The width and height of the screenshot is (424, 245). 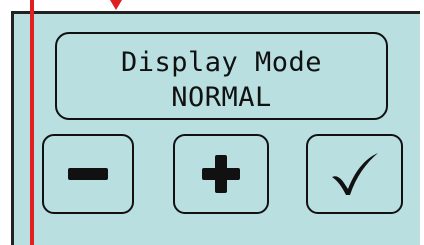 I want to click on minus-icon, so click(x=88, y=174).